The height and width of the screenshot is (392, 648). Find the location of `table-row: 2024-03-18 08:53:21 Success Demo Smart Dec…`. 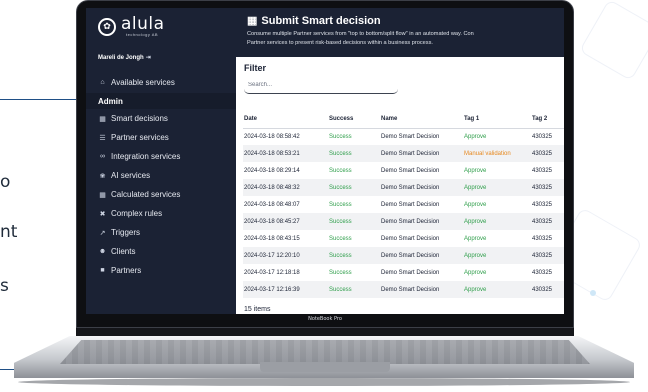

table-row: 2024-03-18 08:53:21 Success Demo Smart Dec… is located at coordinates (403, 153).